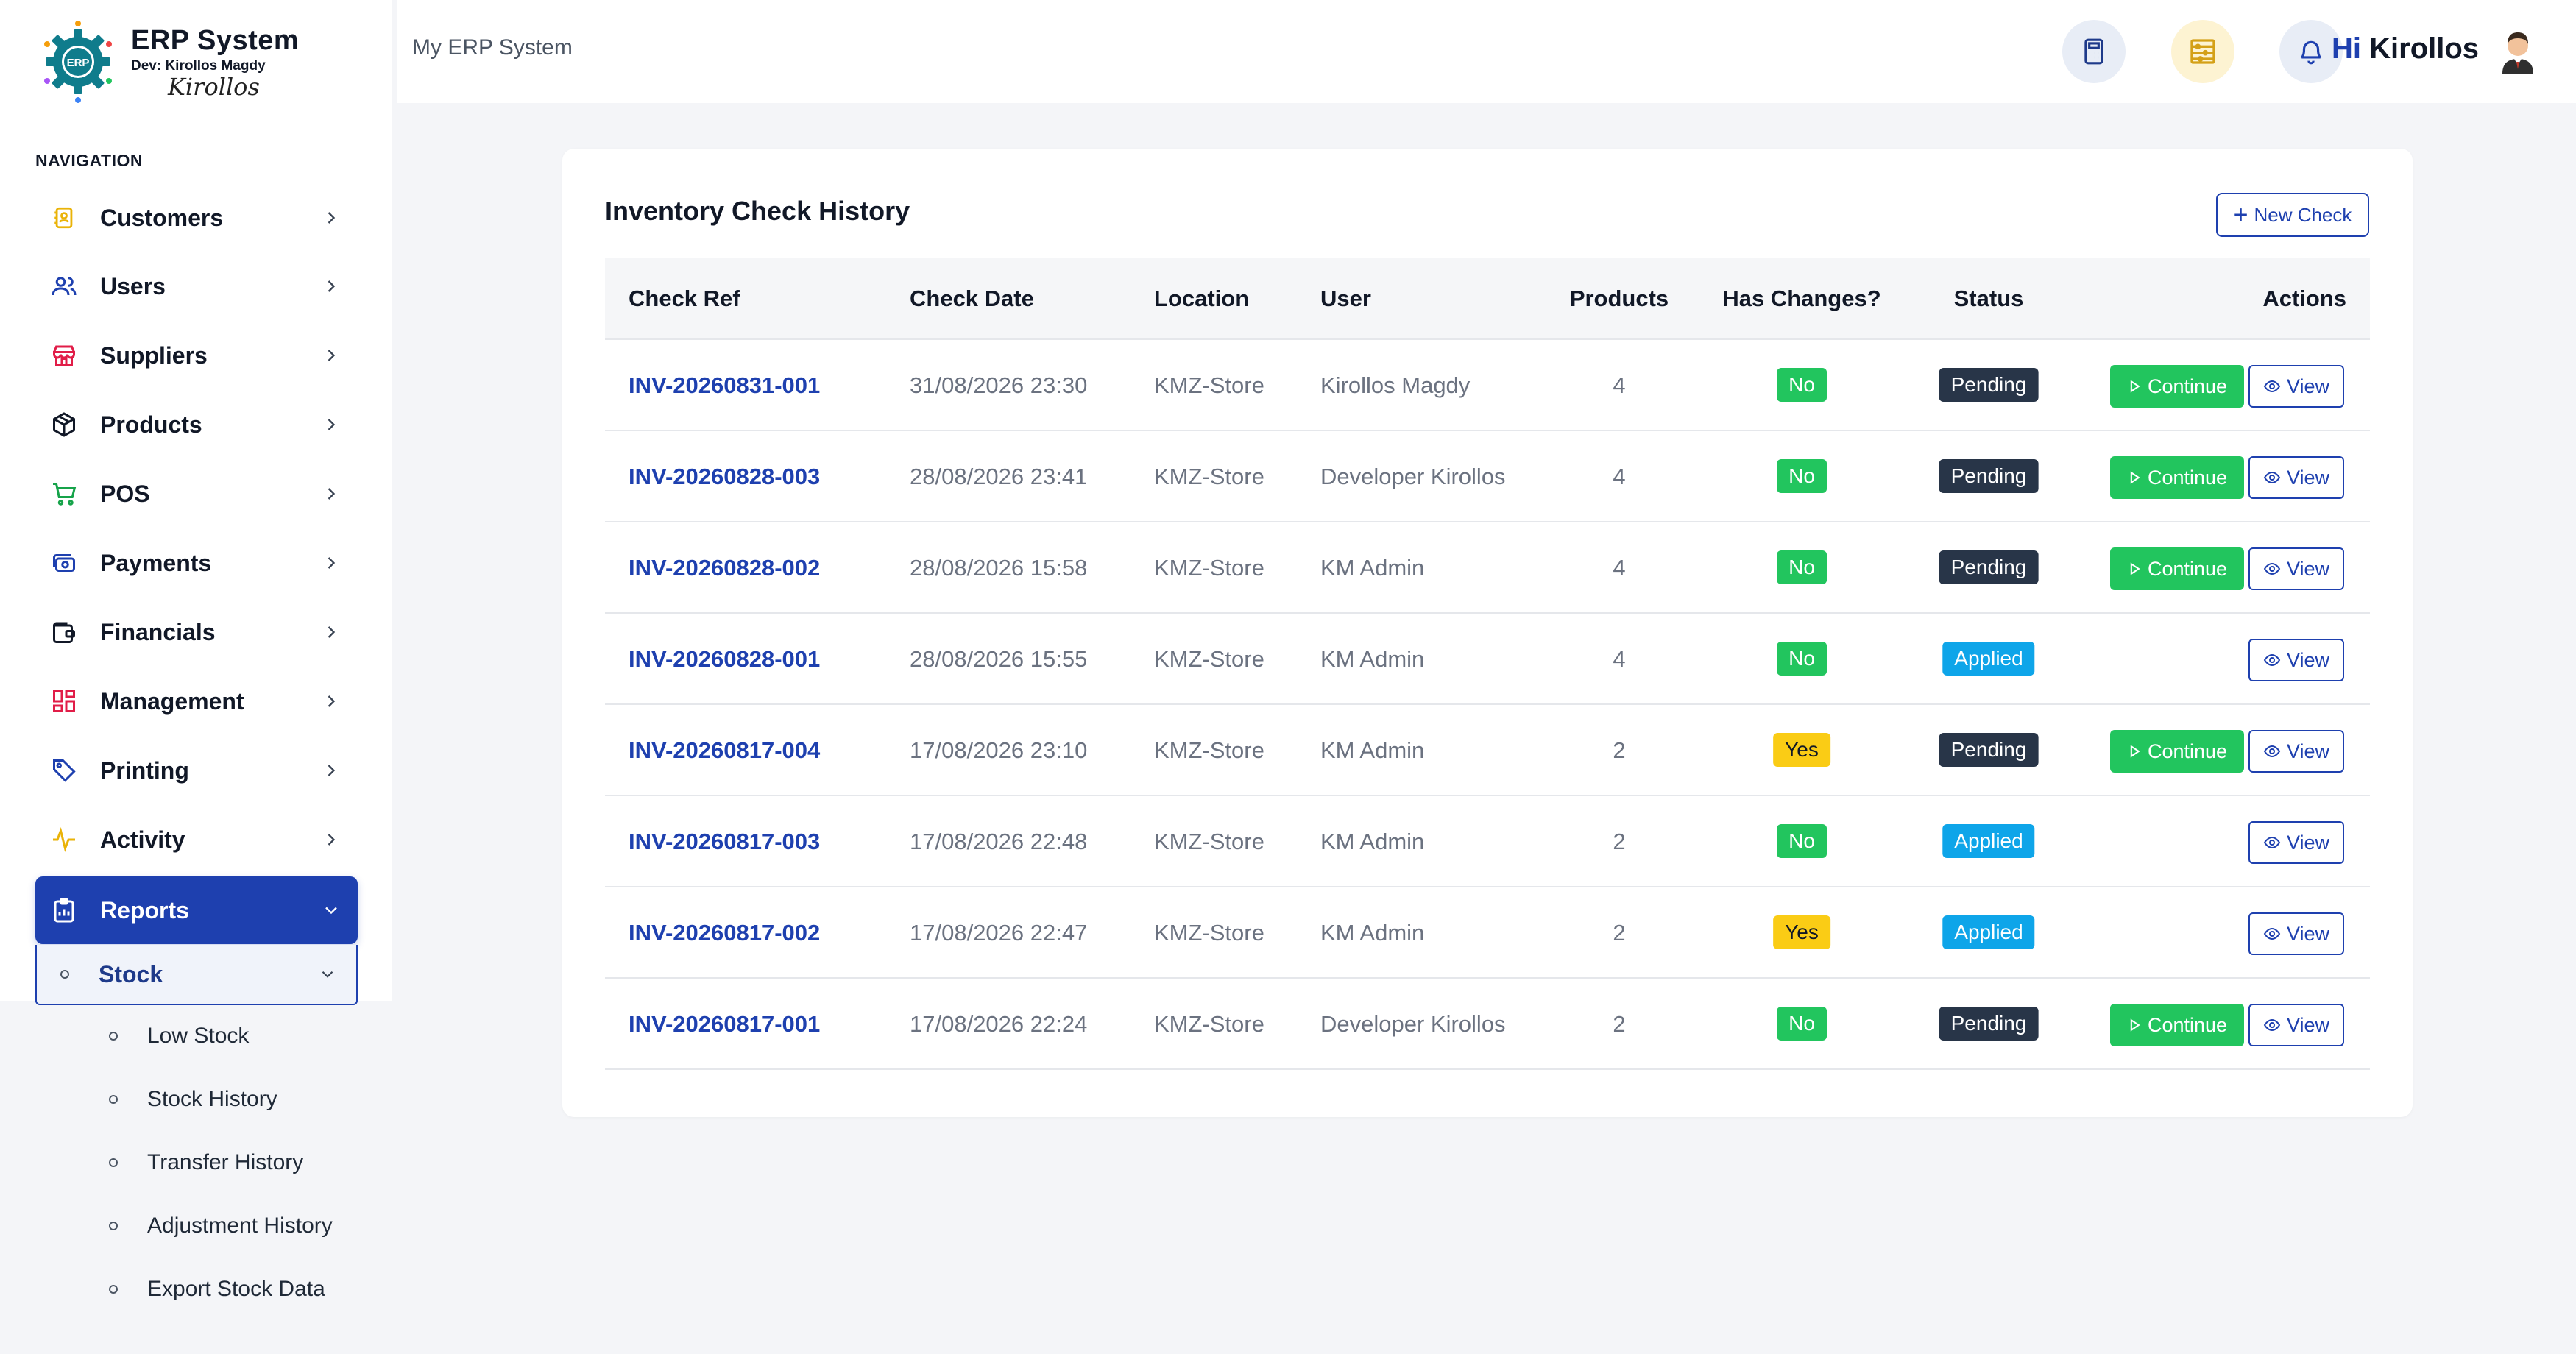 The height and width of the screenshot is (1354, 2576). I want to click on sidebar-item-pos: POS, so click(196, 493).